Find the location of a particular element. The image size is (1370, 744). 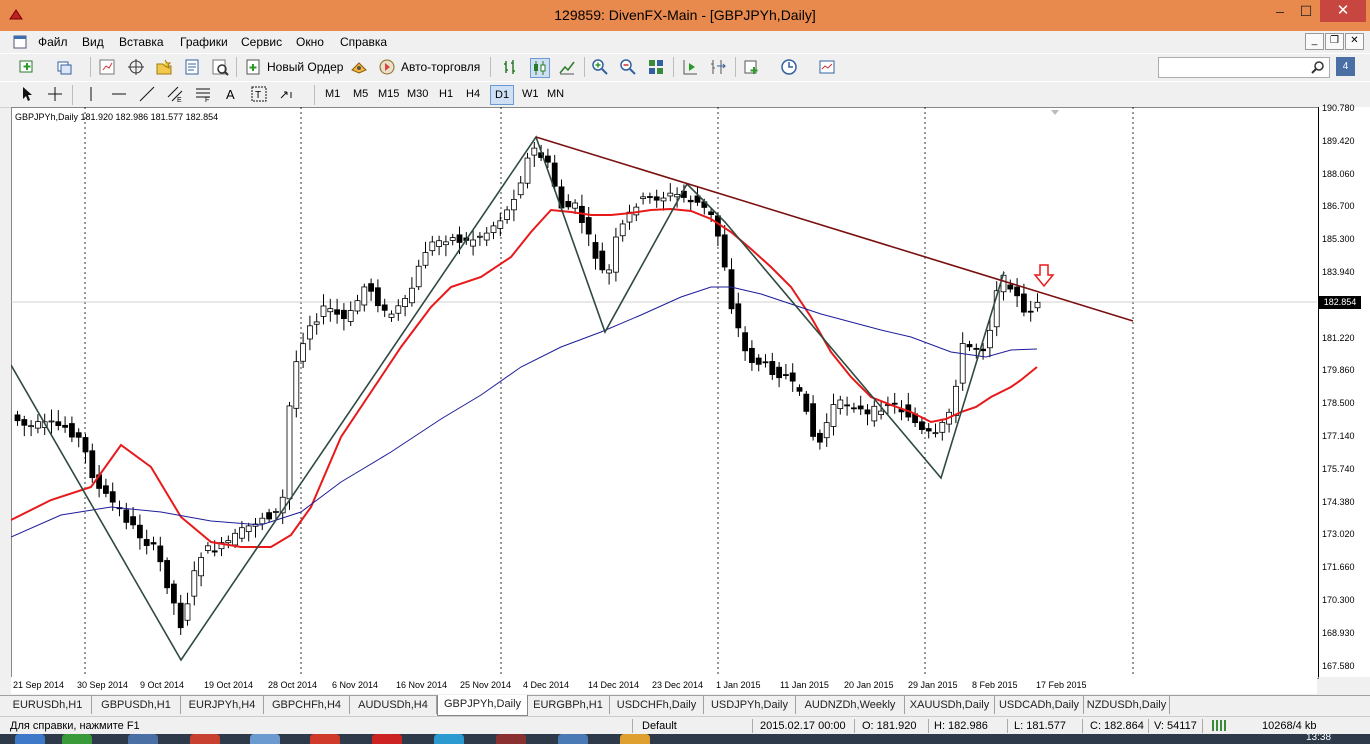

vertical-line-icon is located at coordinates (91, 94).